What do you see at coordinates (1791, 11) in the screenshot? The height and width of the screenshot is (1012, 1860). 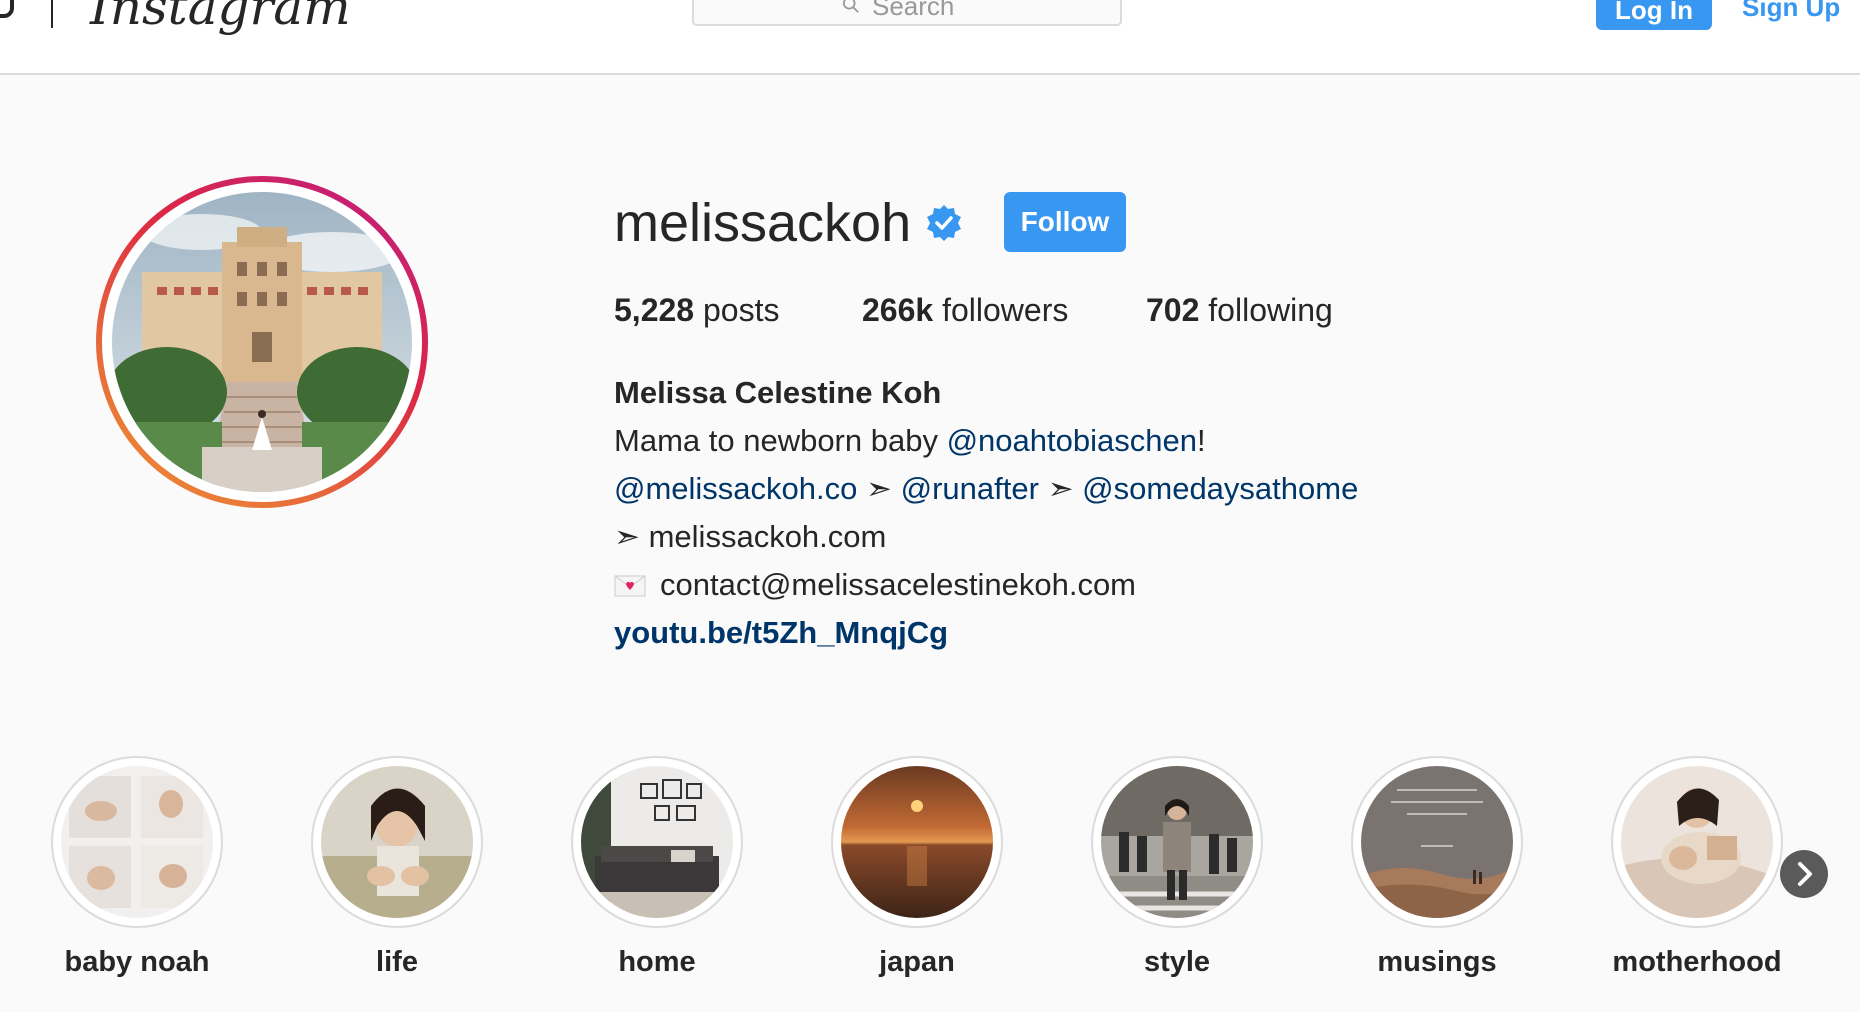 I see `sign-up-link: Sign Up` at bounding box center [1791, 11].